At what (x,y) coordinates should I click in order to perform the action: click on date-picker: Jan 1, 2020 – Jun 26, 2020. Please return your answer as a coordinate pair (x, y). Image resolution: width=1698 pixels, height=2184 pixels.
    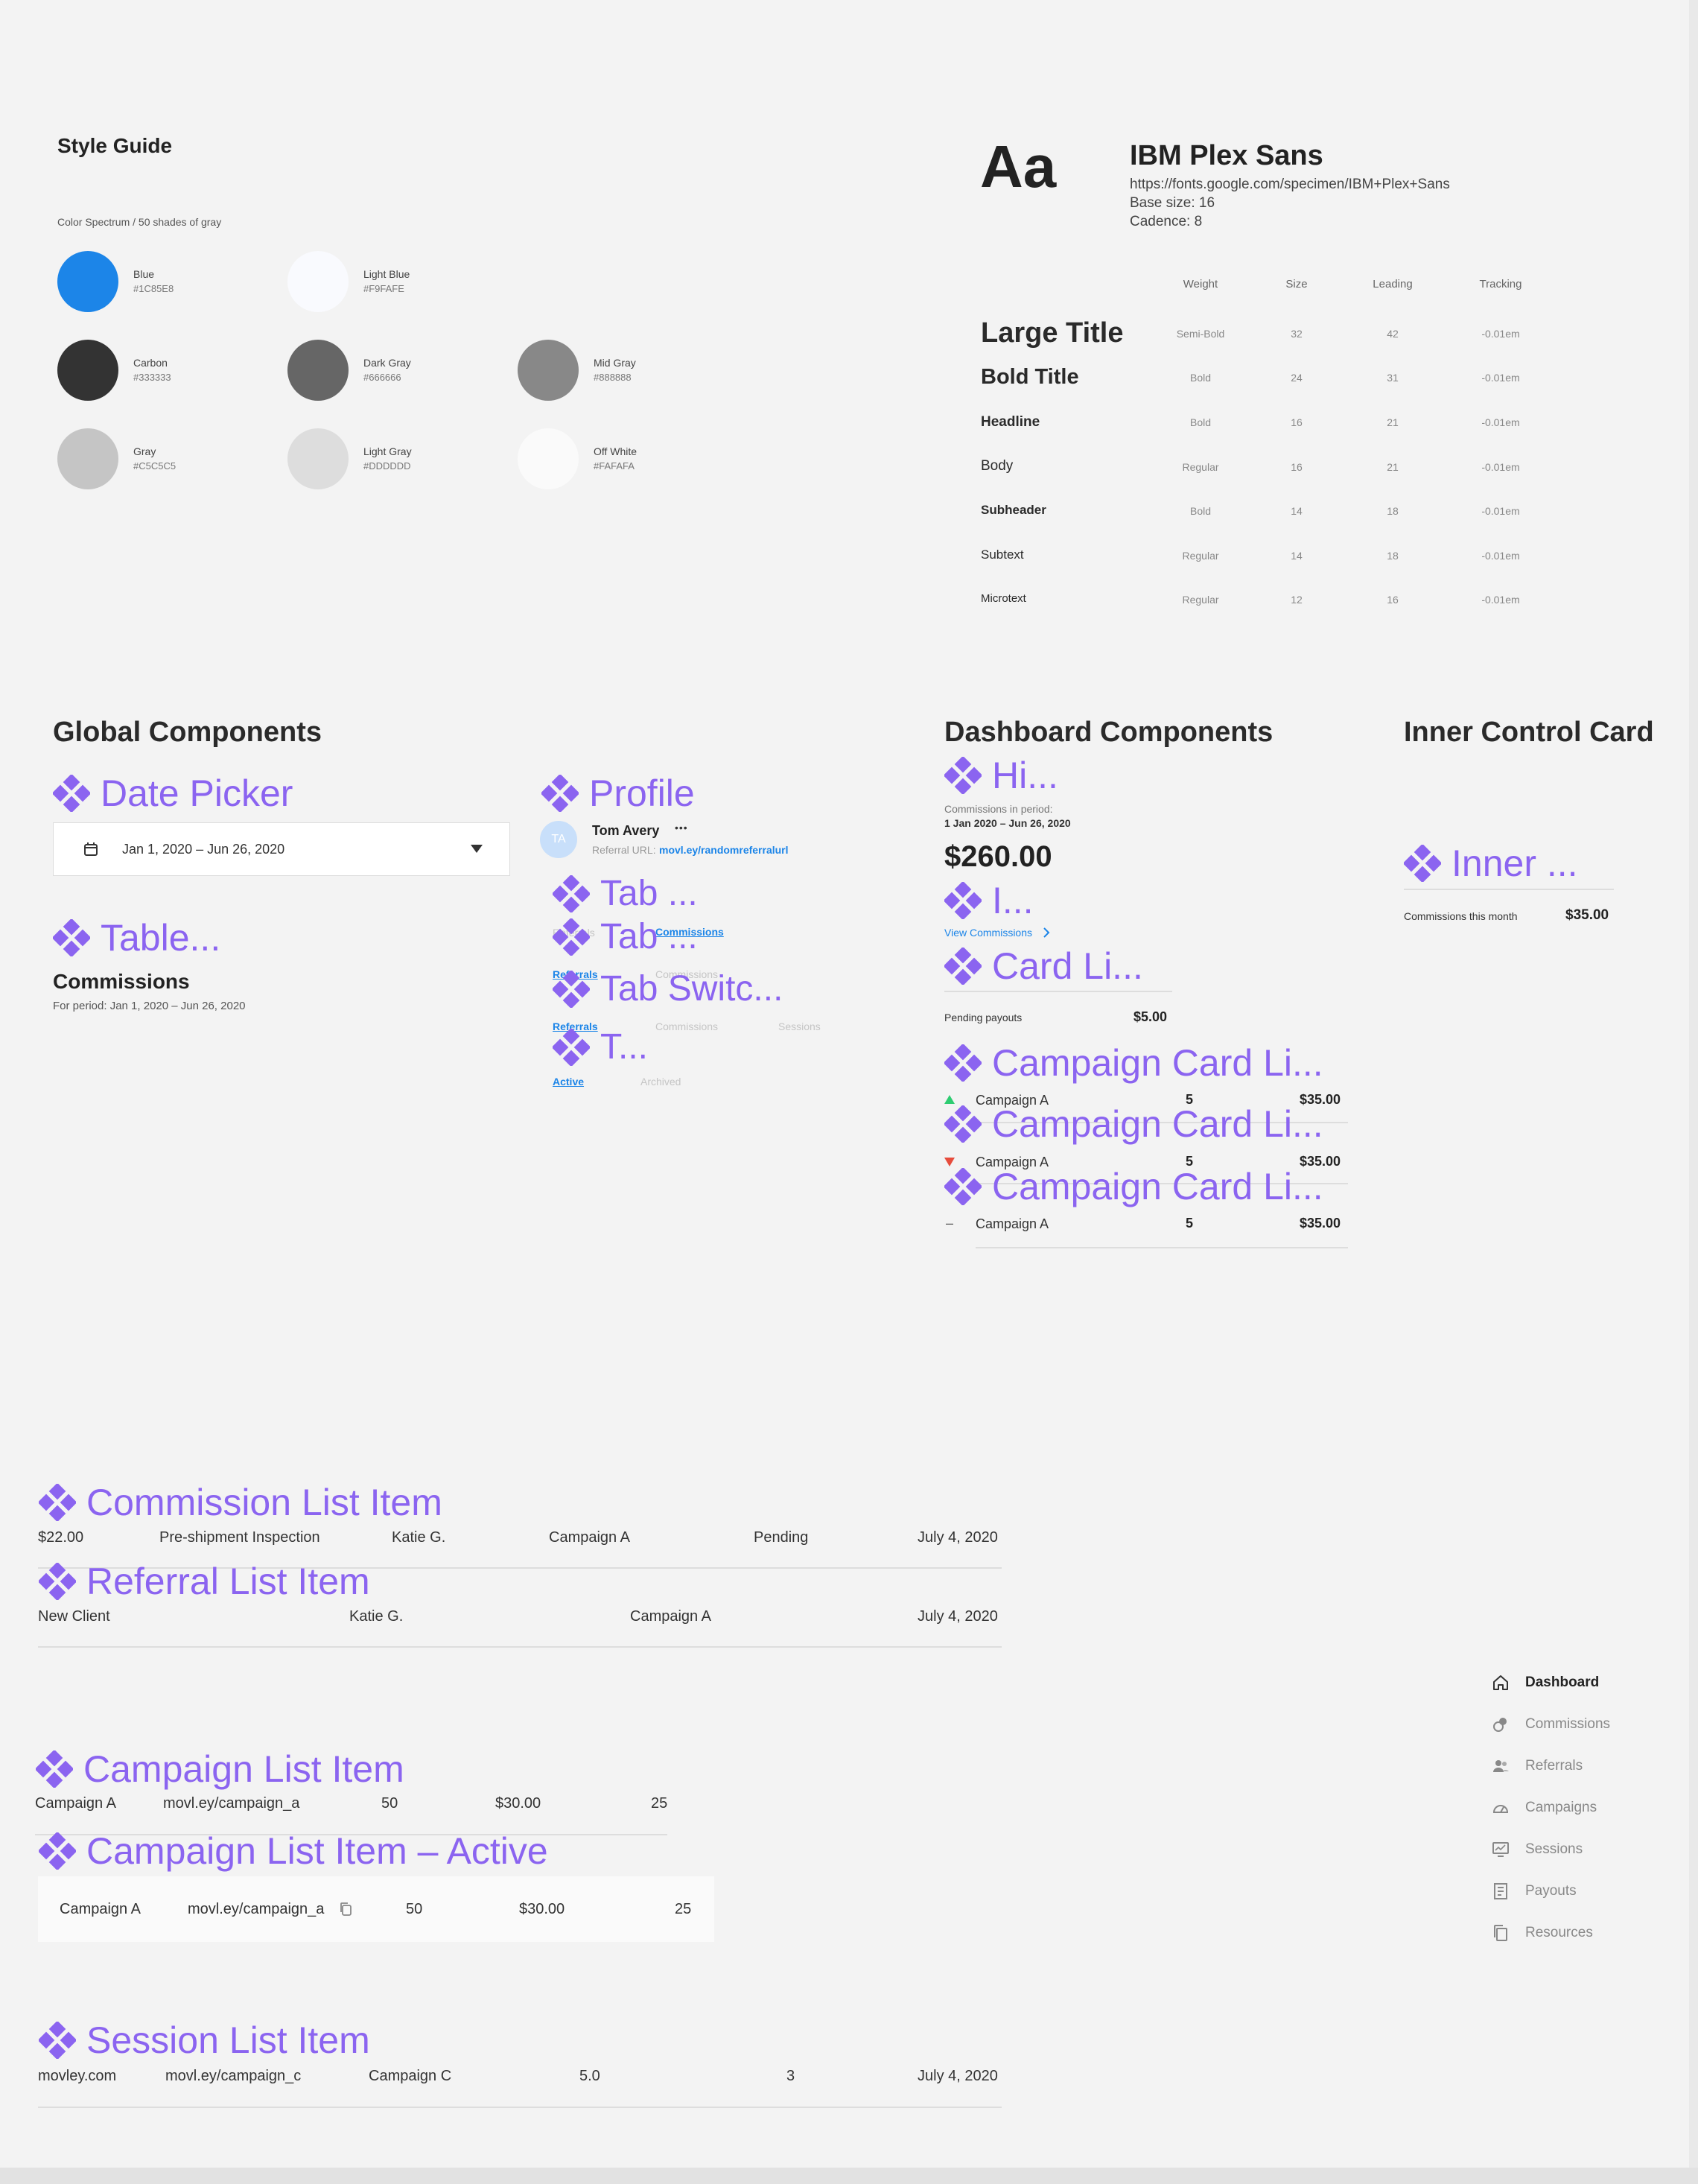
    Looking at the image, I should click on (281, 849).